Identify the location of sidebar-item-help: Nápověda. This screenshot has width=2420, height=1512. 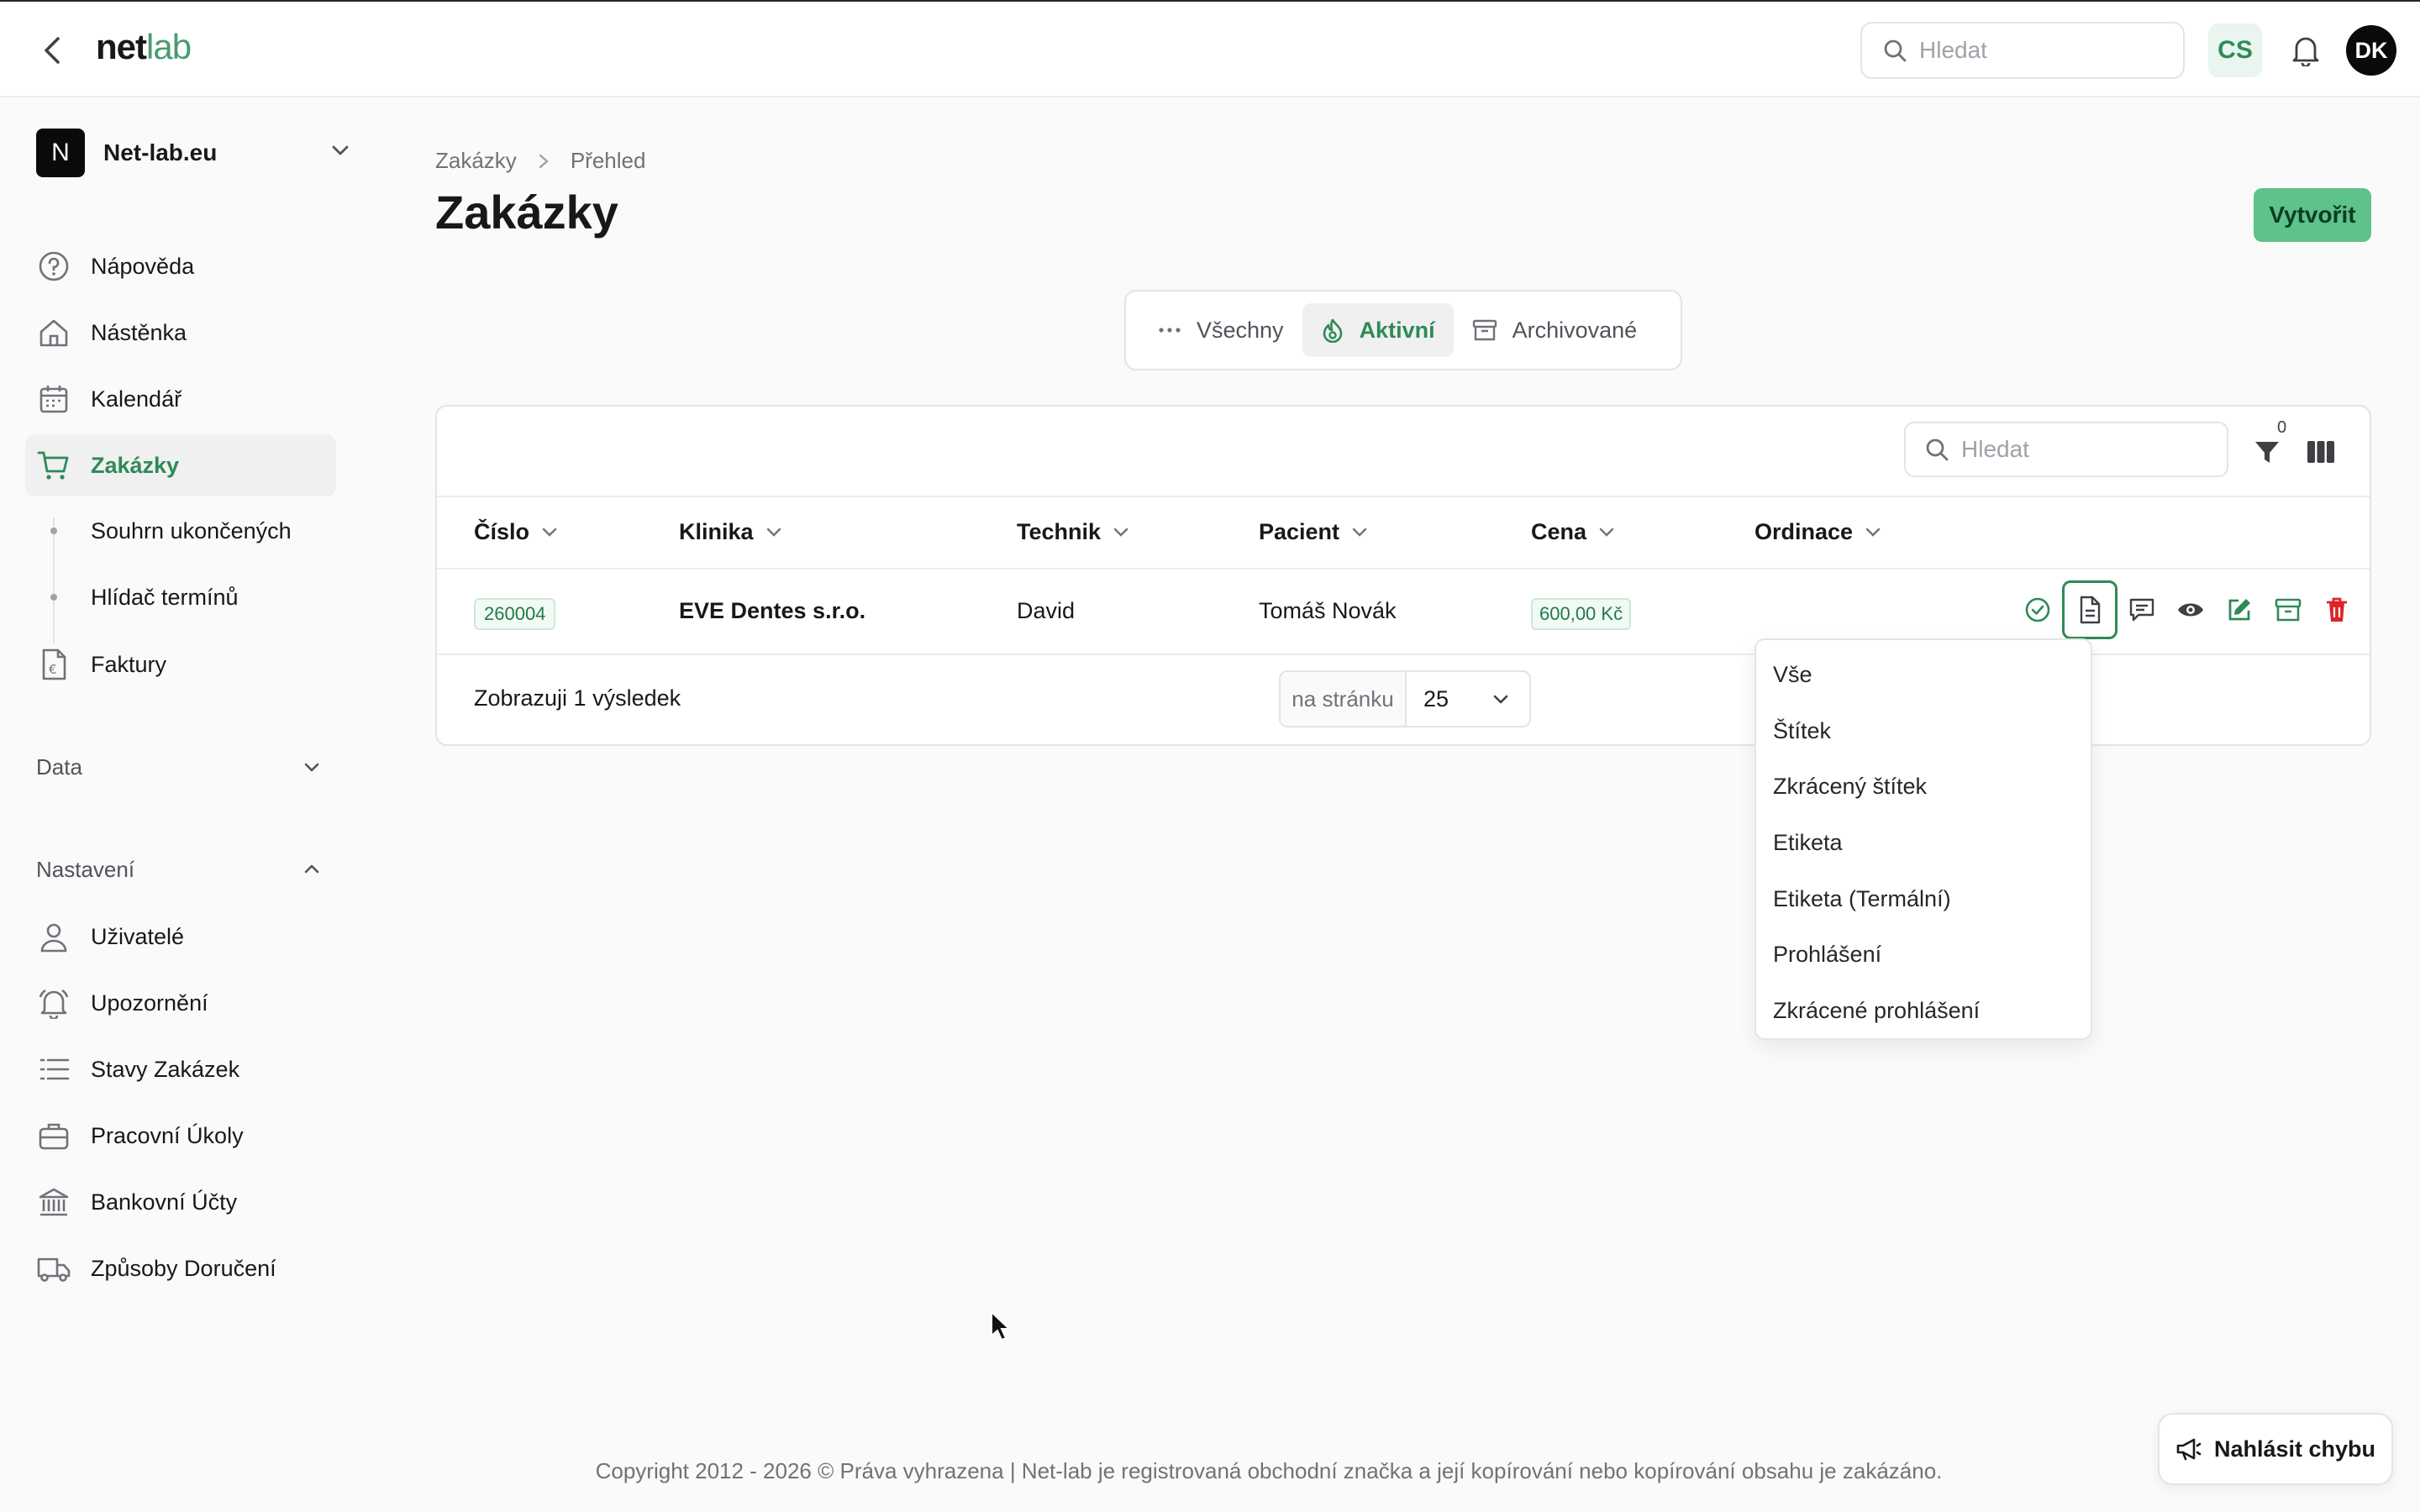
(180, 266).